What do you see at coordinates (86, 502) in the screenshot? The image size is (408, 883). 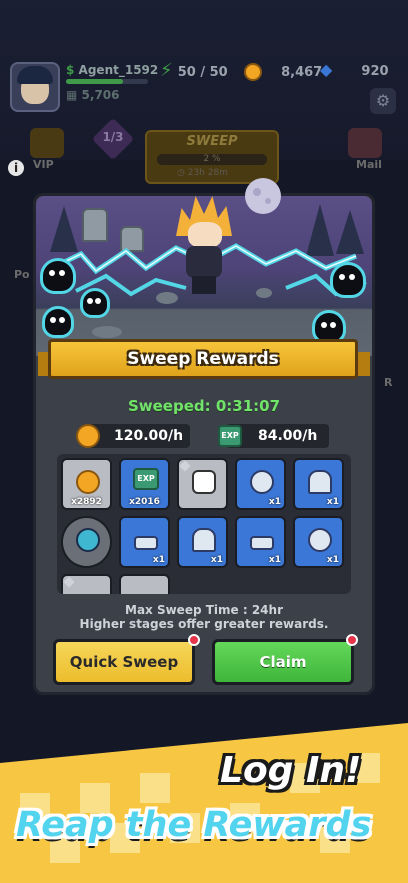 I see `reward-qty: x2892` at bounding box center [86, 502].